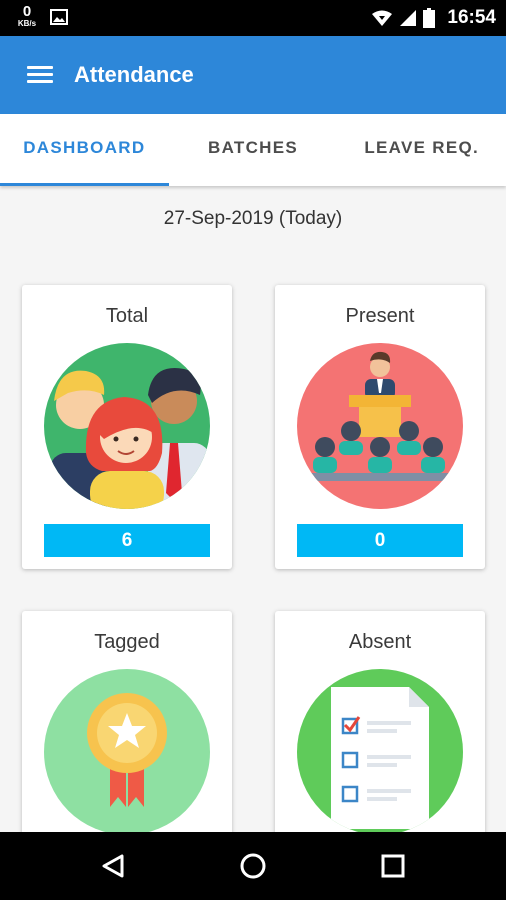 The image size is (506, 900). What do you see at coordinates (393, 866) in the screenshot?
I see `recents-square-icon` at bounding box center [393, 866].